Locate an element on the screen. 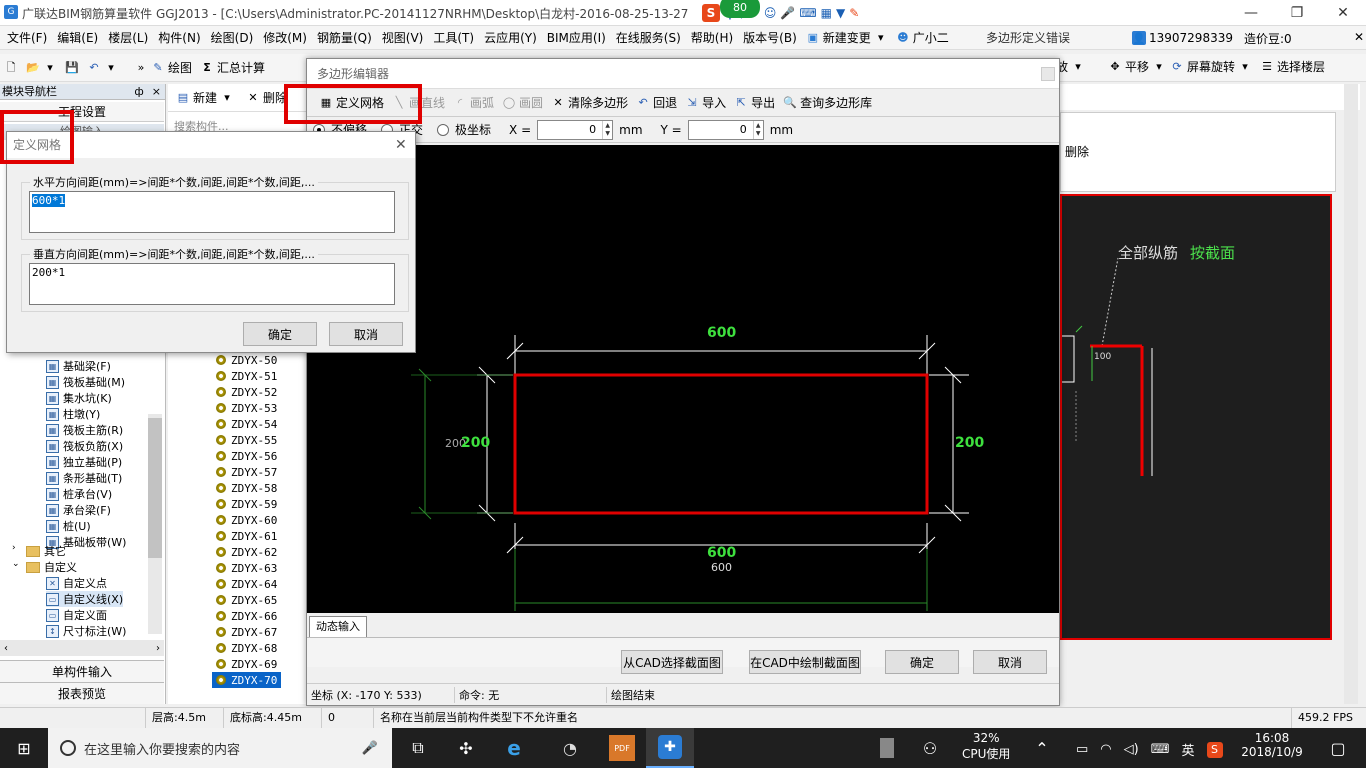 Image resolution: width=1366 pixels, height=768 pixels. menu-item: 编辑(E) is located at coordinates (77, 38).